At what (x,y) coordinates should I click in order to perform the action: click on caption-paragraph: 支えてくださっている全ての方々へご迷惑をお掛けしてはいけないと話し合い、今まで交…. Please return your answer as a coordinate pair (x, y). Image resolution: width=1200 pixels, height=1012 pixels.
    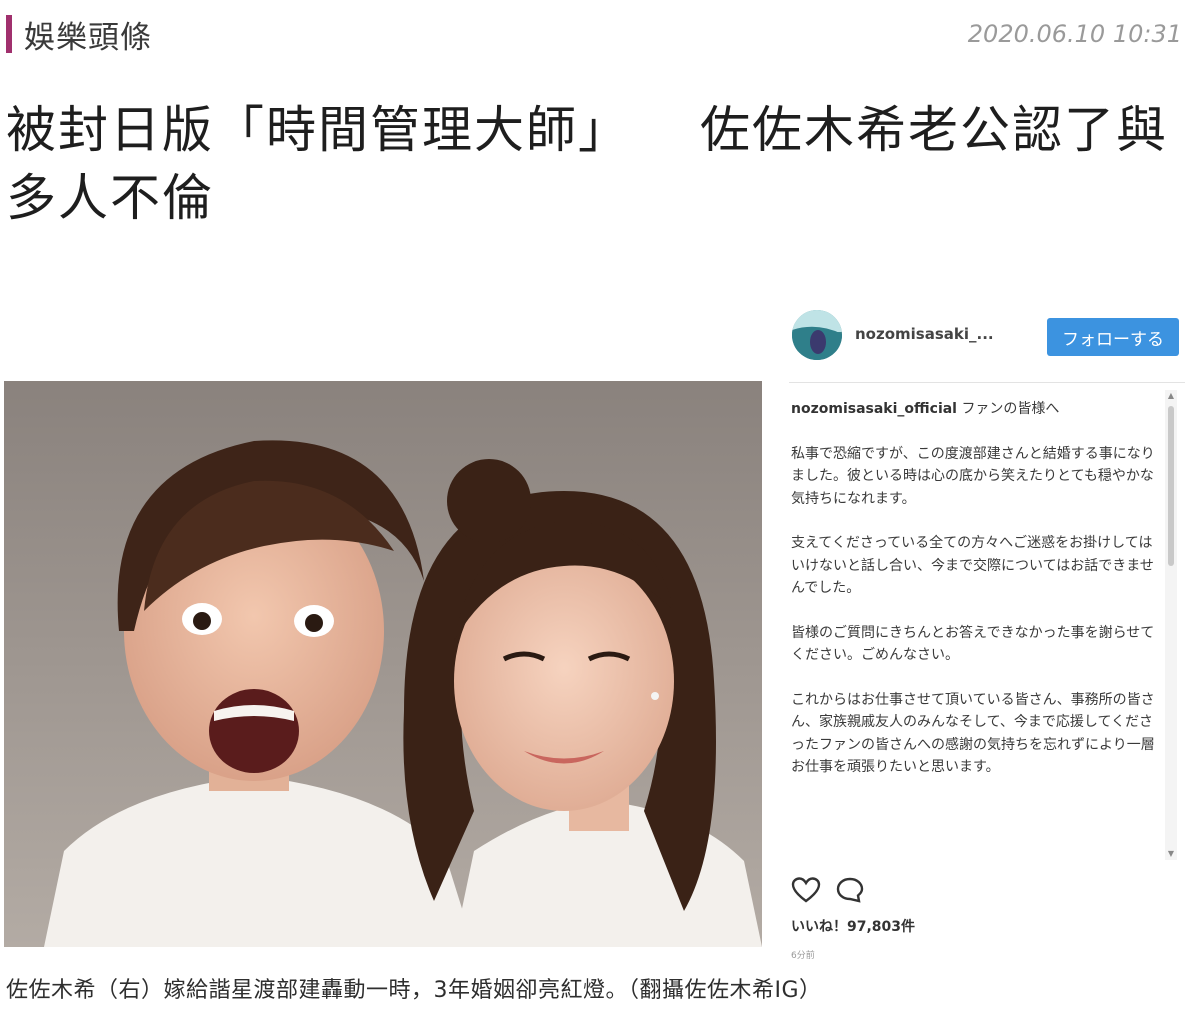
    Looking at the image, I should click on (972, 565).